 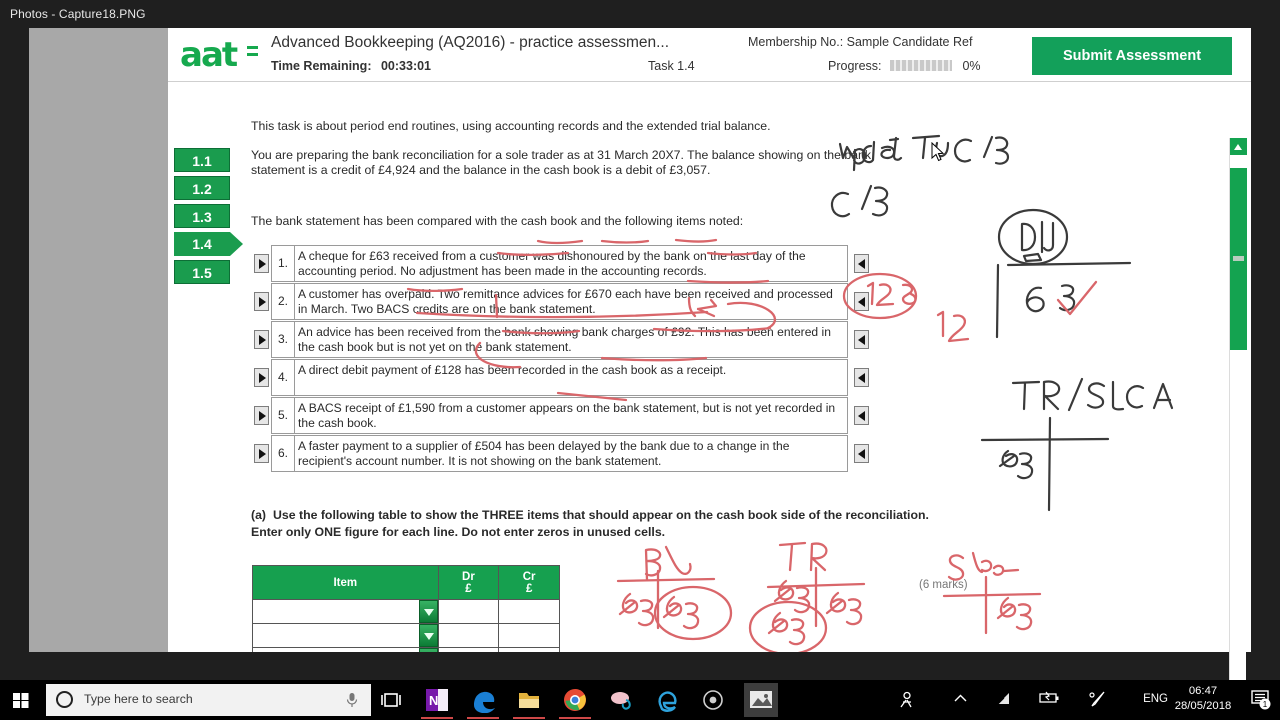 I want to click on column-header-cr-line1: Cr, so click(x=529, y=576).